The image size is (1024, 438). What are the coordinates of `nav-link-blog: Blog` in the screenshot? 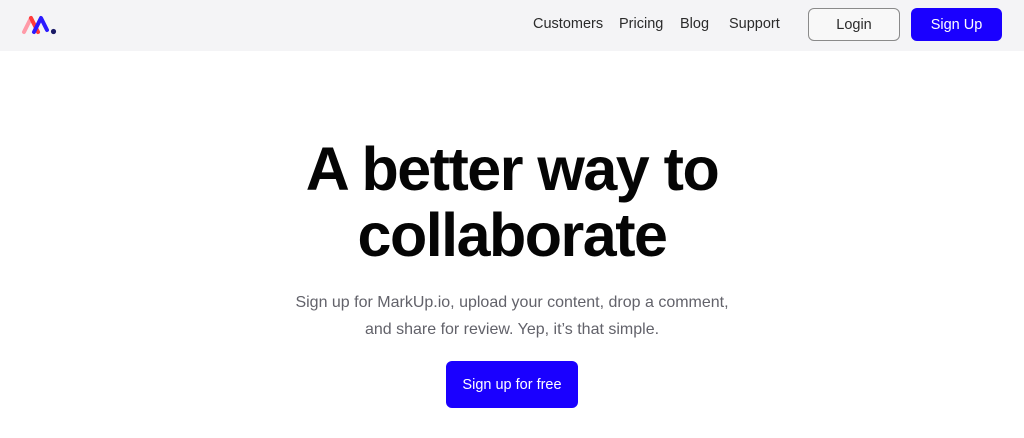 It's located at (694, 24).